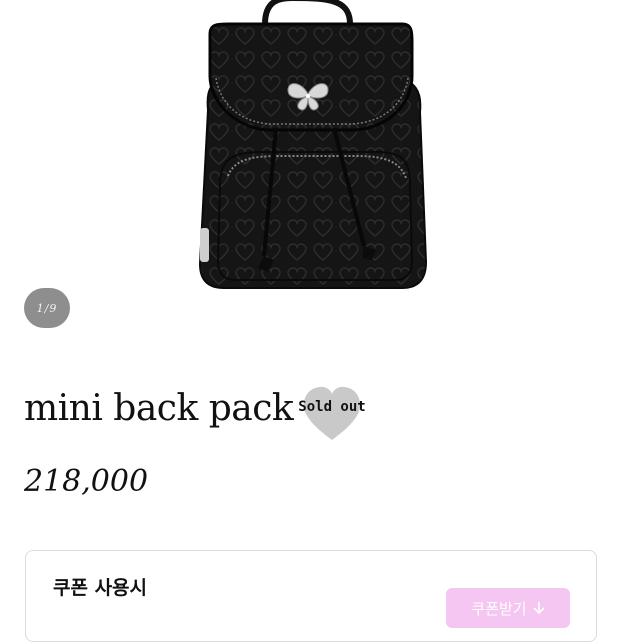 The image size is (620, 642). I want to click on coupon-download-button: 쿠폰받기, so click(508, 608).